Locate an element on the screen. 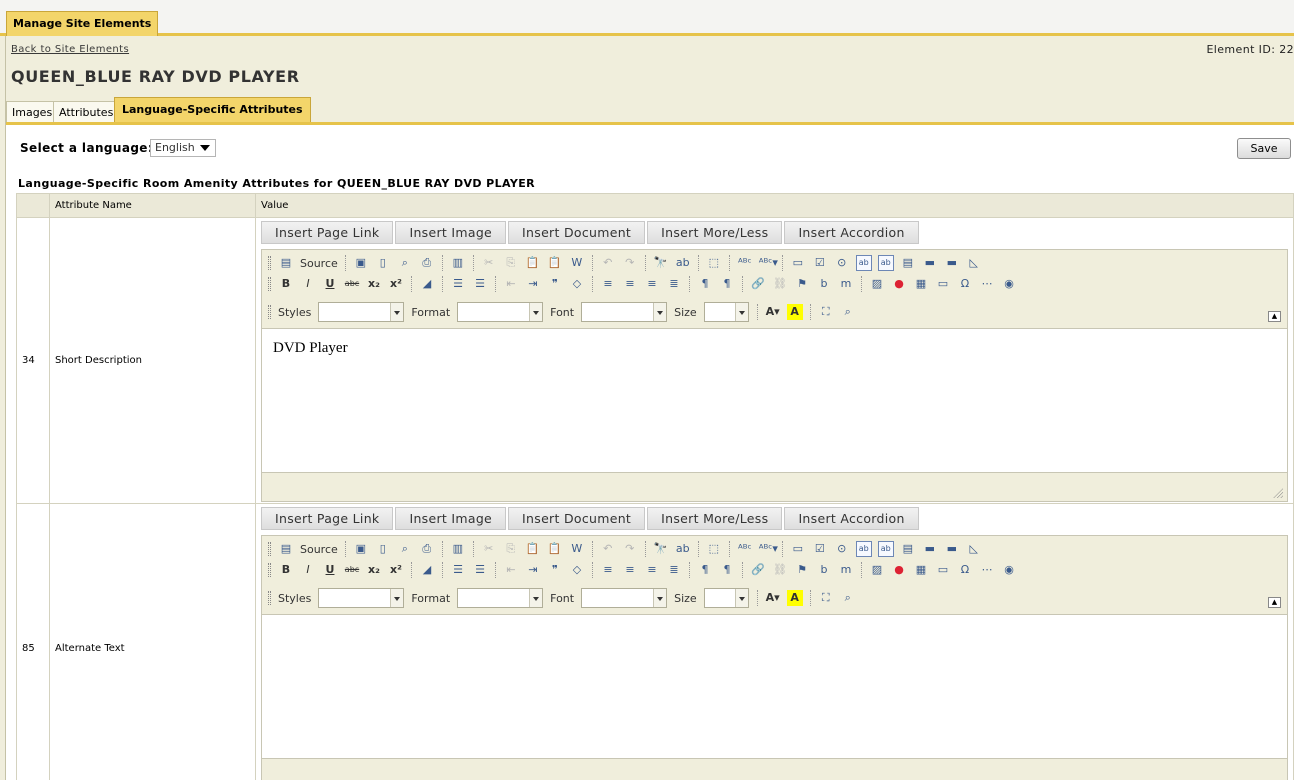 The image size is (1294, 780). align-left-icon: ≡ is located at coordinates (608, 284).